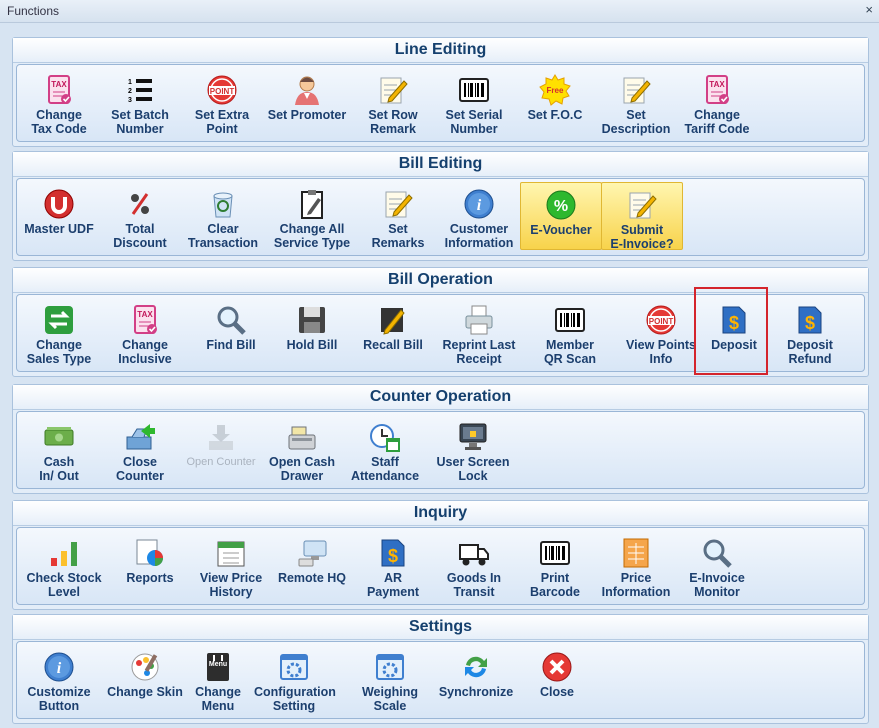 This screenshot has width=879, height=728. What do you see at coordinates (145, 352) in the screenshot?
I see `button-label: Change Inclusive` at bounding box center [145, 352].